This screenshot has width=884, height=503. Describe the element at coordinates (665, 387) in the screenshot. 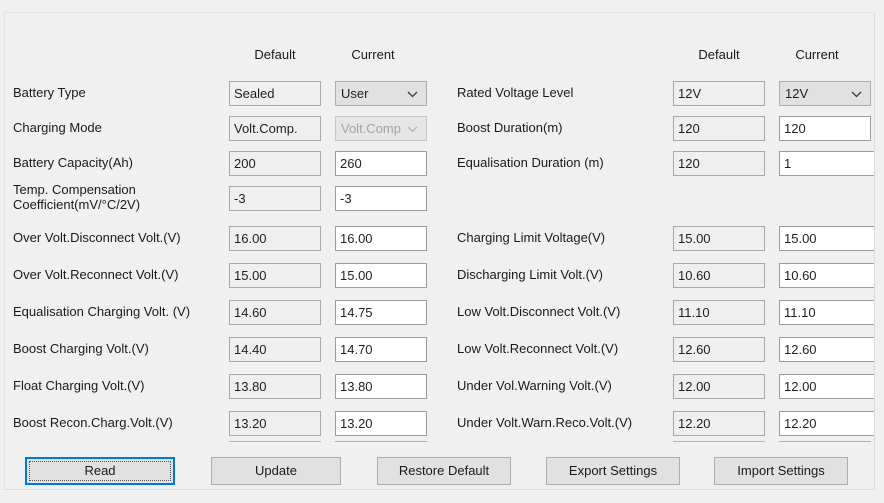

I see `settings-row: Under Vol.Warning Volt.(V) 12.00 12.00` at that location.